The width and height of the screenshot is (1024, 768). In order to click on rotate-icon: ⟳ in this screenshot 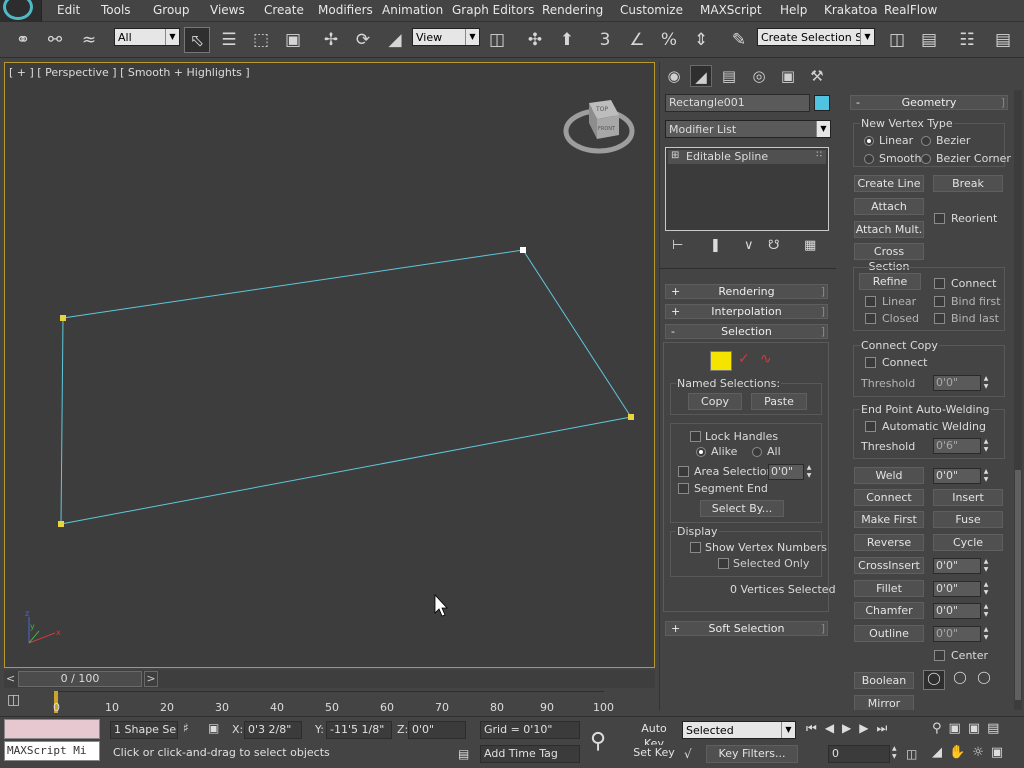, I will do `click(363, 40)`.